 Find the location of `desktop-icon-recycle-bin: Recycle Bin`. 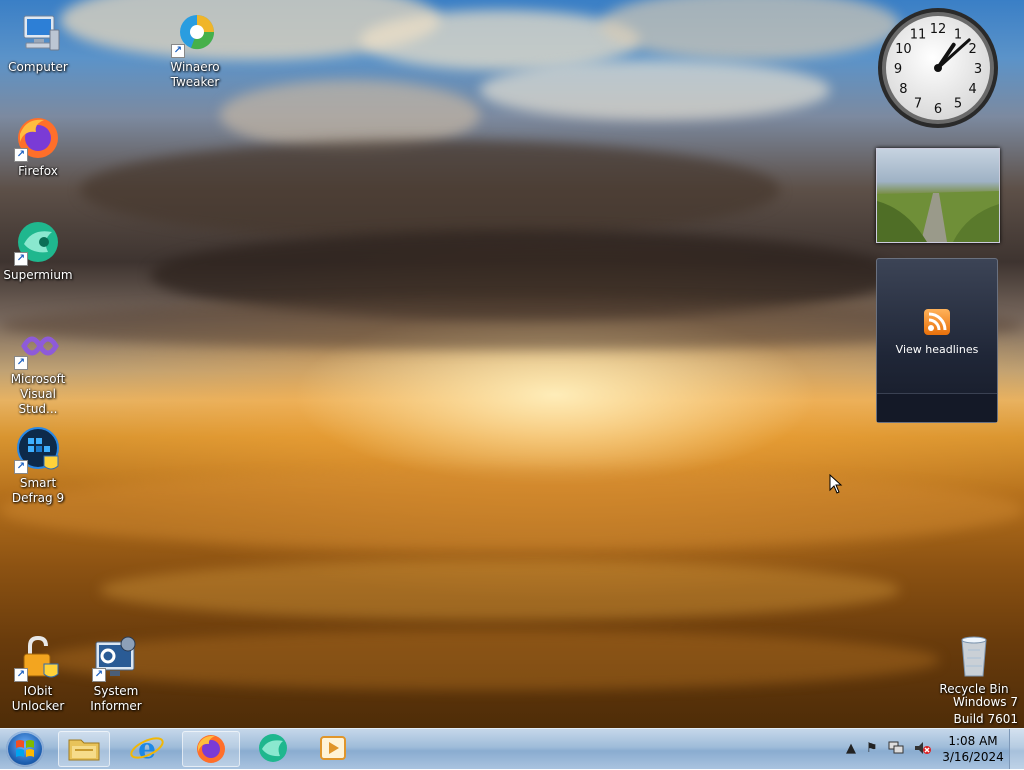

desktop-icon-recycle-bin: Recycle Bin is located at coordinates (974, 664).